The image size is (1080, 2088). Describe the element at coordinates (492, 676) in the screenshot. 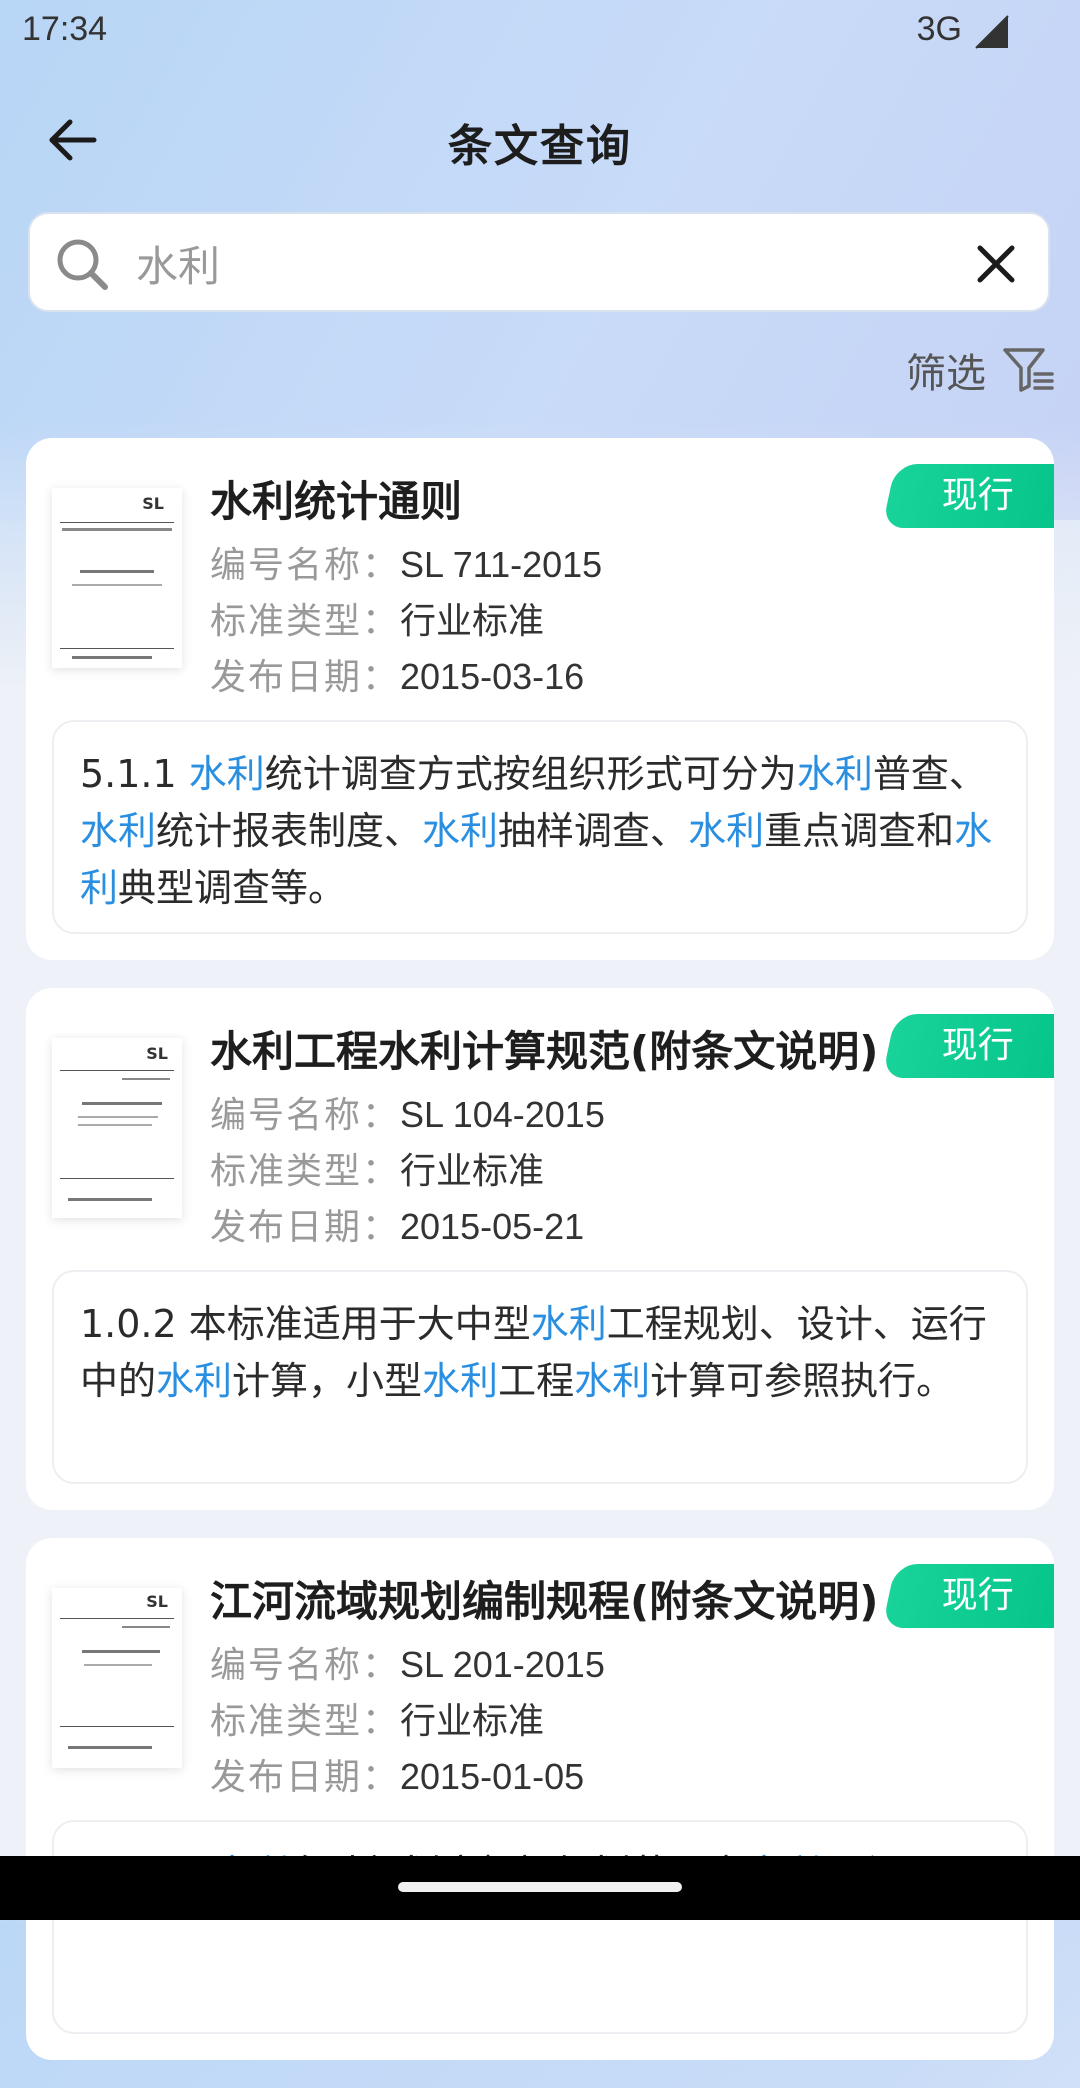

I see `meta-date-value: 2015-03-16` at that location.